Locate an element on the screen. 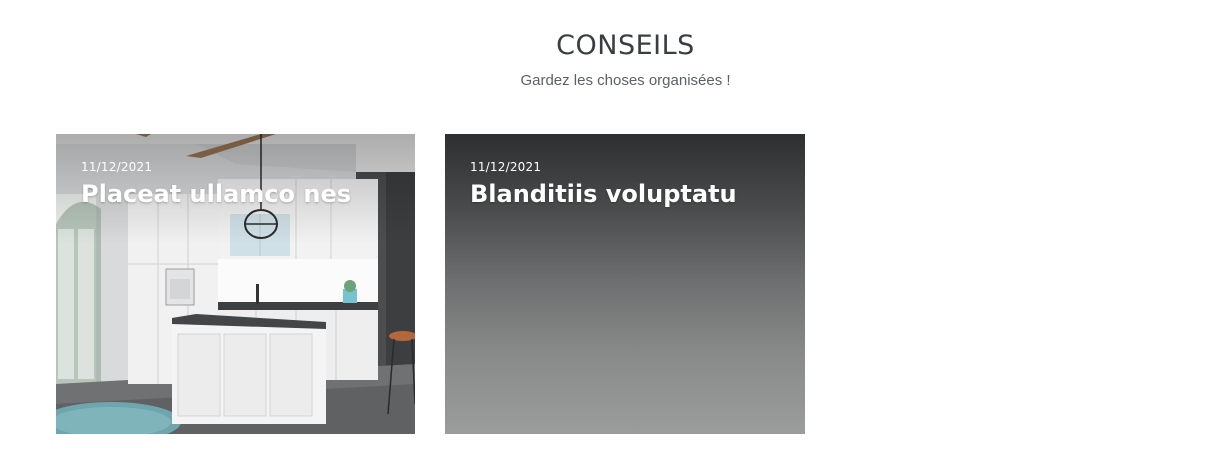 The height and width of the screenshot is (459, 1217). article-title: Placeat ullamco nes is located at coordinates (216, 194).